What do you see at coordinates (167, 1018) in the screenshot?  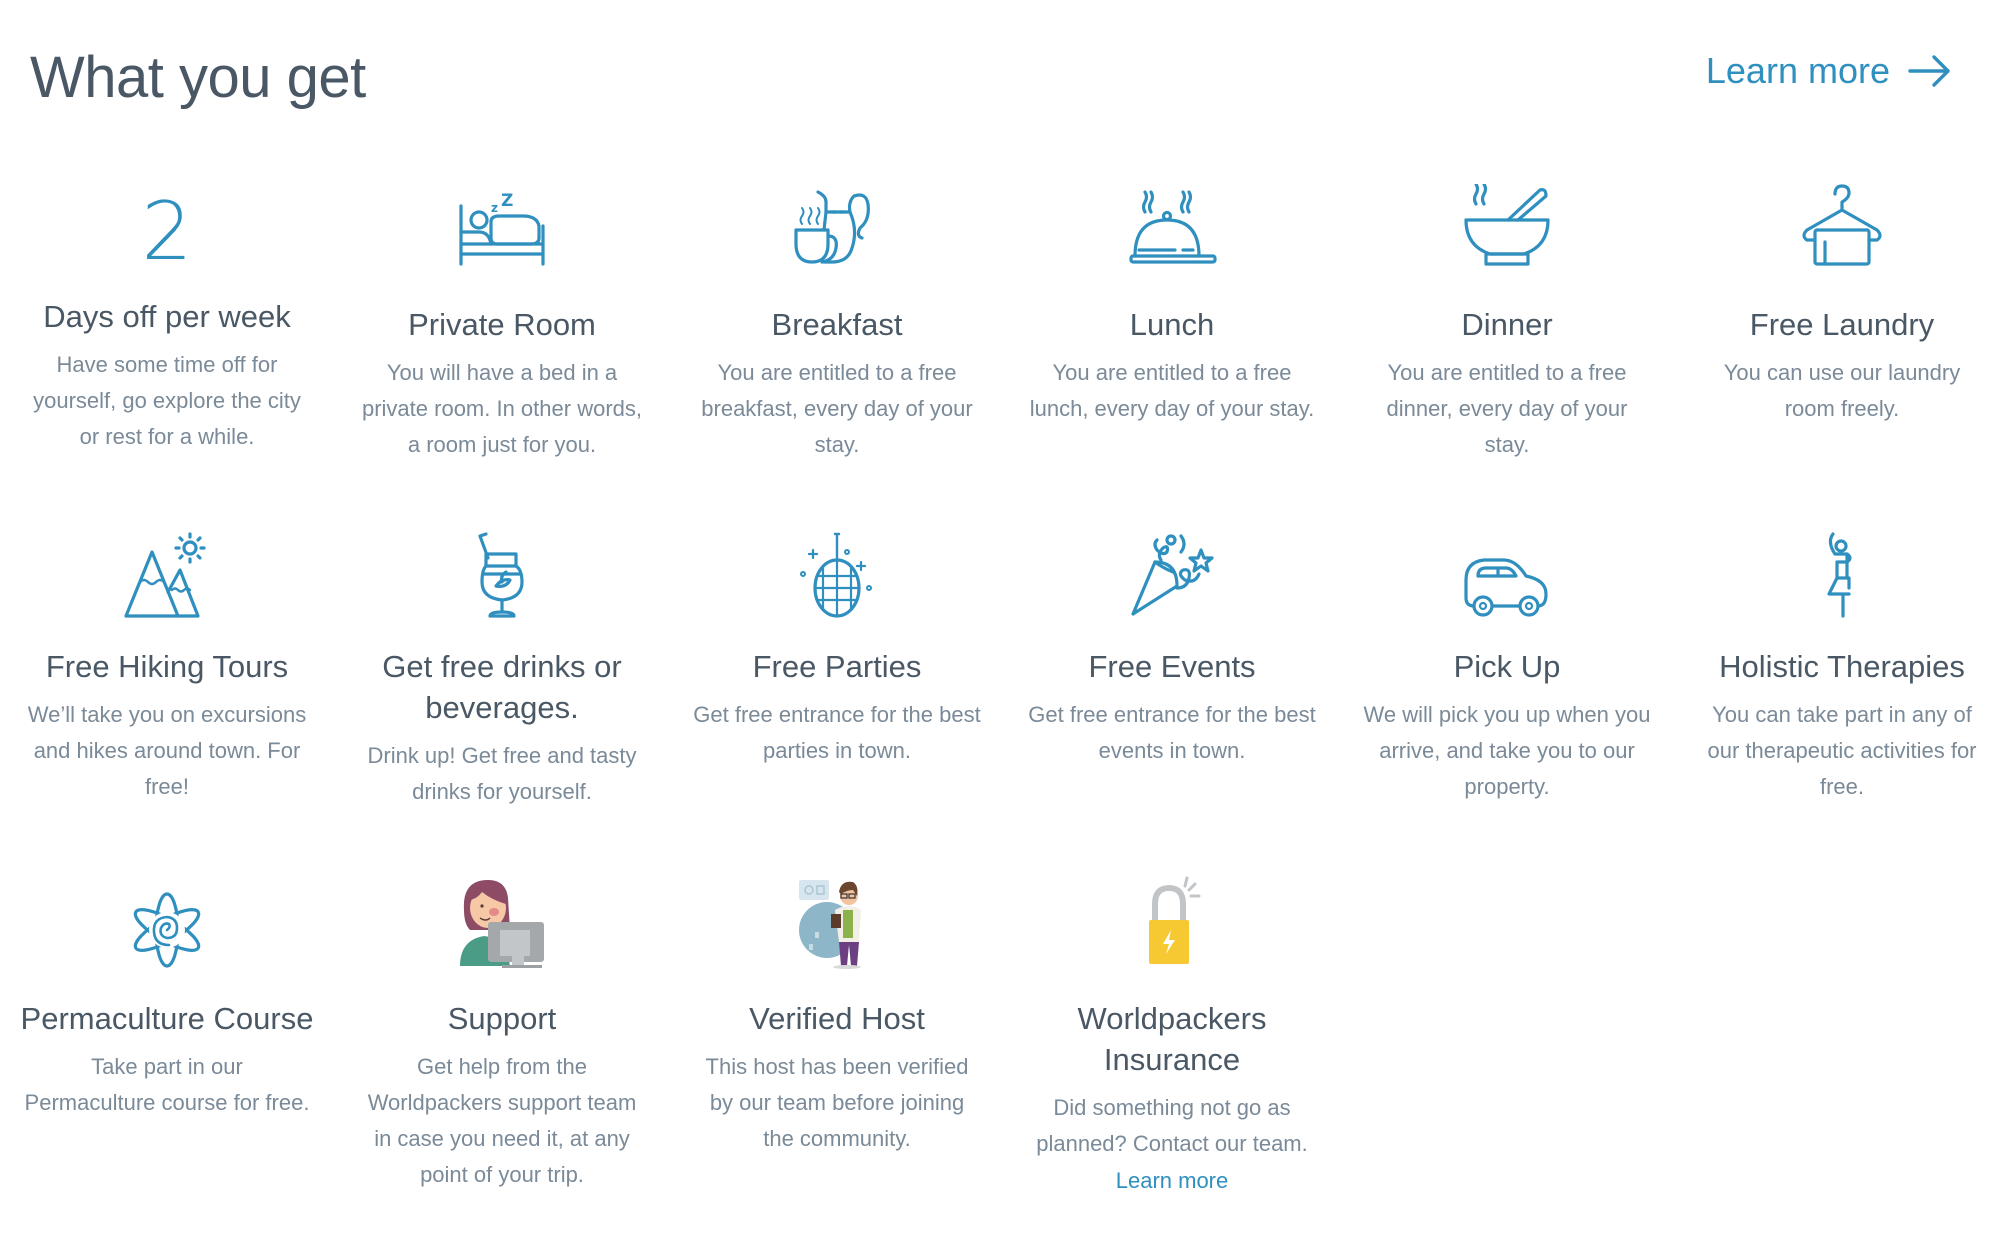 I see `benefit-title: Permaculture Course` at bounding box center [167, 1018].